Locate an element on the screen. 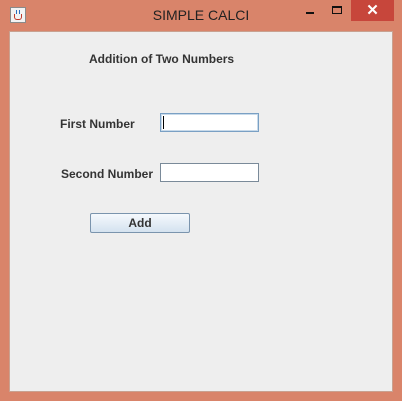 This screenshot has height=401, width=402. minimize-button is located at coordinates (310, 10).